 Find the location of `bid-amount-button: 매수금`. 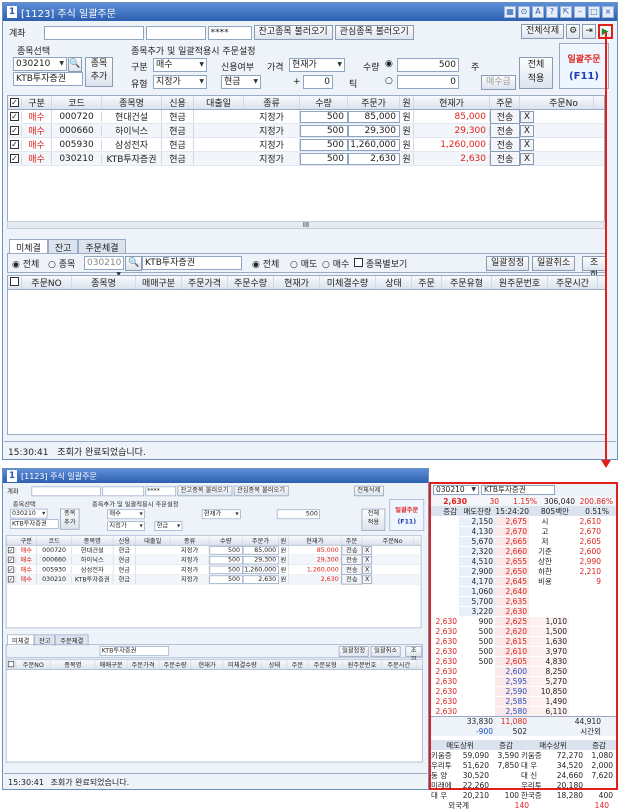

bid-amount-button: 매수금 is located at coordinates (498, 82).